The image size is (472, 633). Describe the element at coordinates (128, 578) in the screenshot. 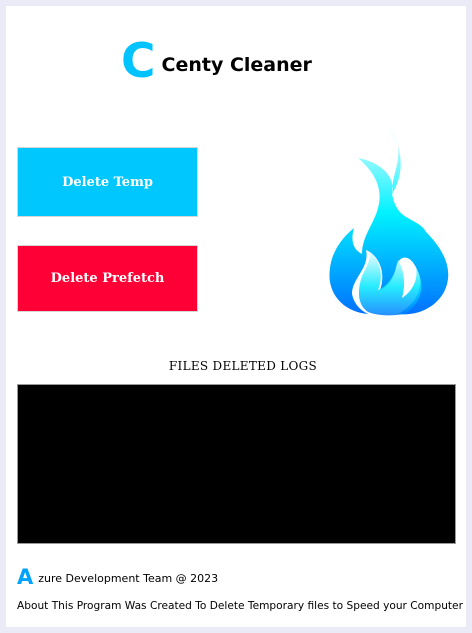

I see `footer-team-text: zure Development Team @ 2023` at that location.